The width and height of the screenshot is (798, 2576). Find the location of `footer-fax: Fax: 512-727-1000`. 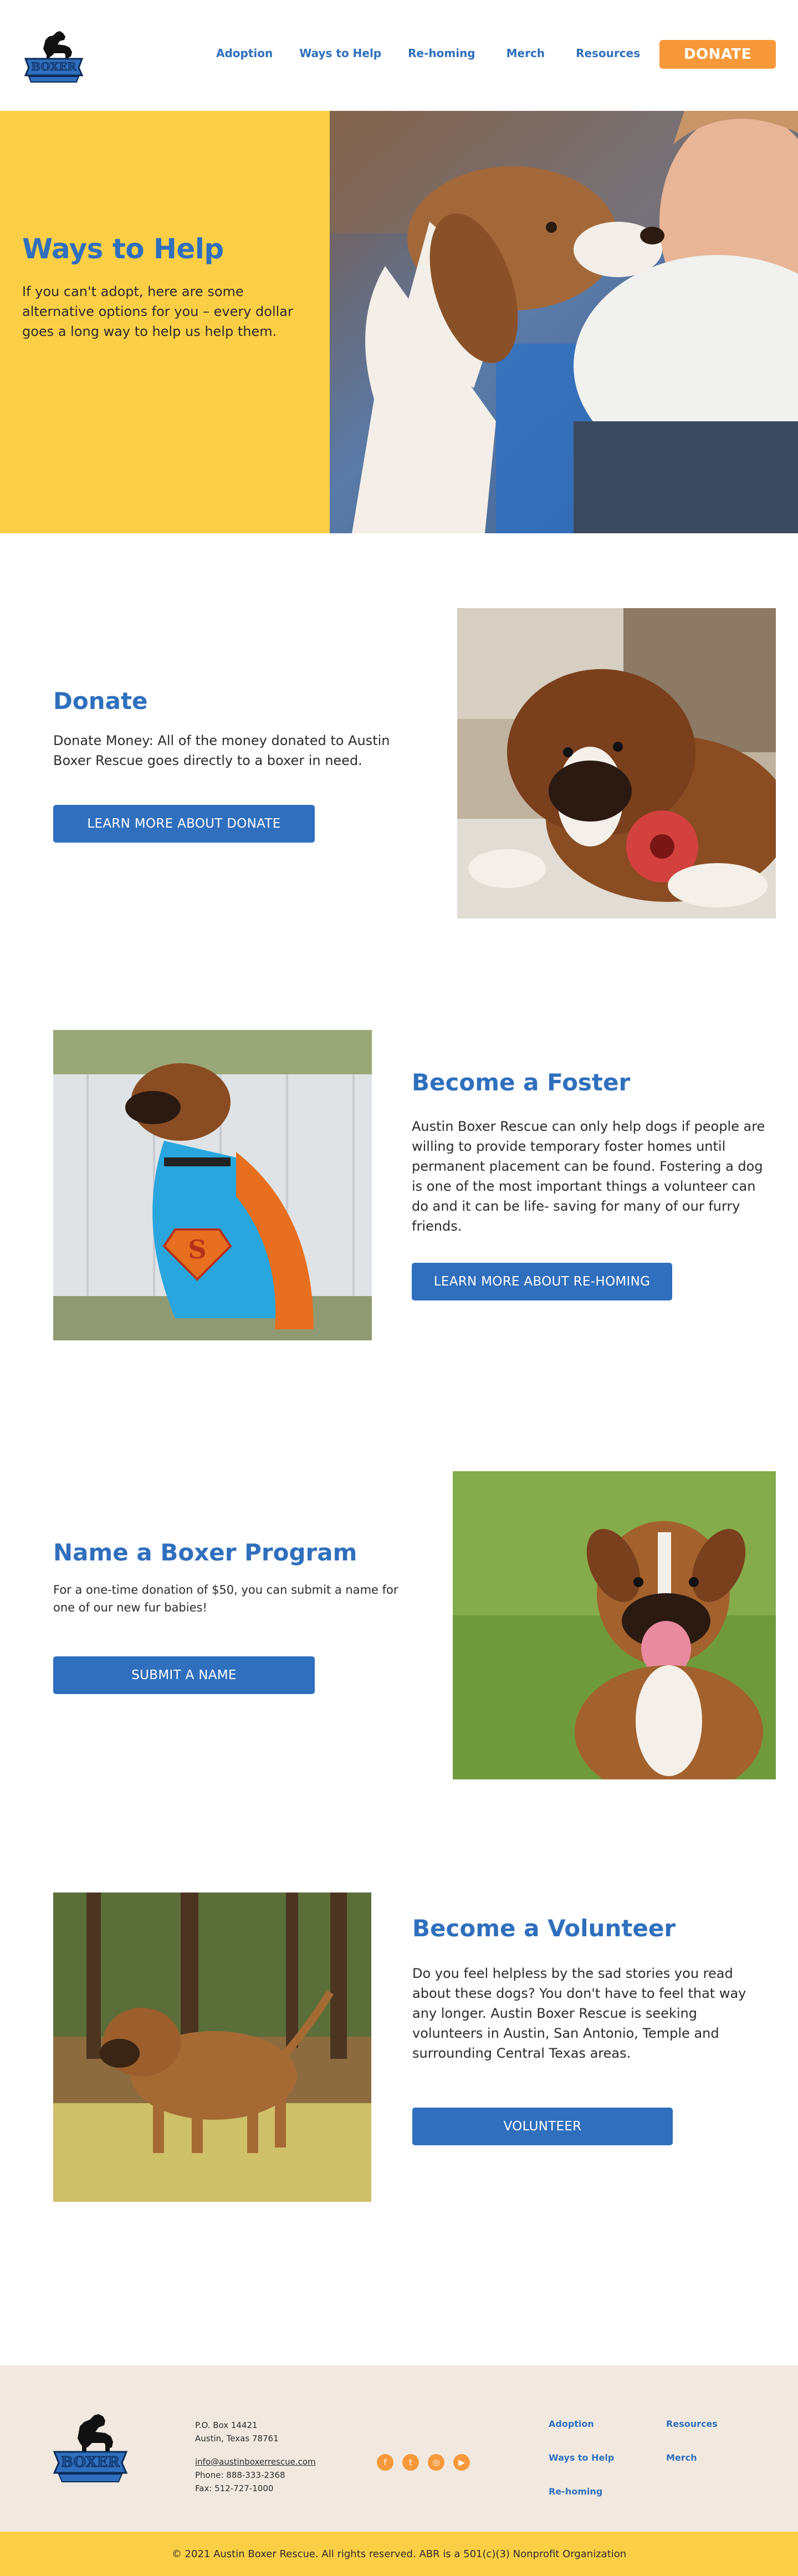

footer-fax: Fax: 512-727-1000 is located at coordinates (234, 2488).